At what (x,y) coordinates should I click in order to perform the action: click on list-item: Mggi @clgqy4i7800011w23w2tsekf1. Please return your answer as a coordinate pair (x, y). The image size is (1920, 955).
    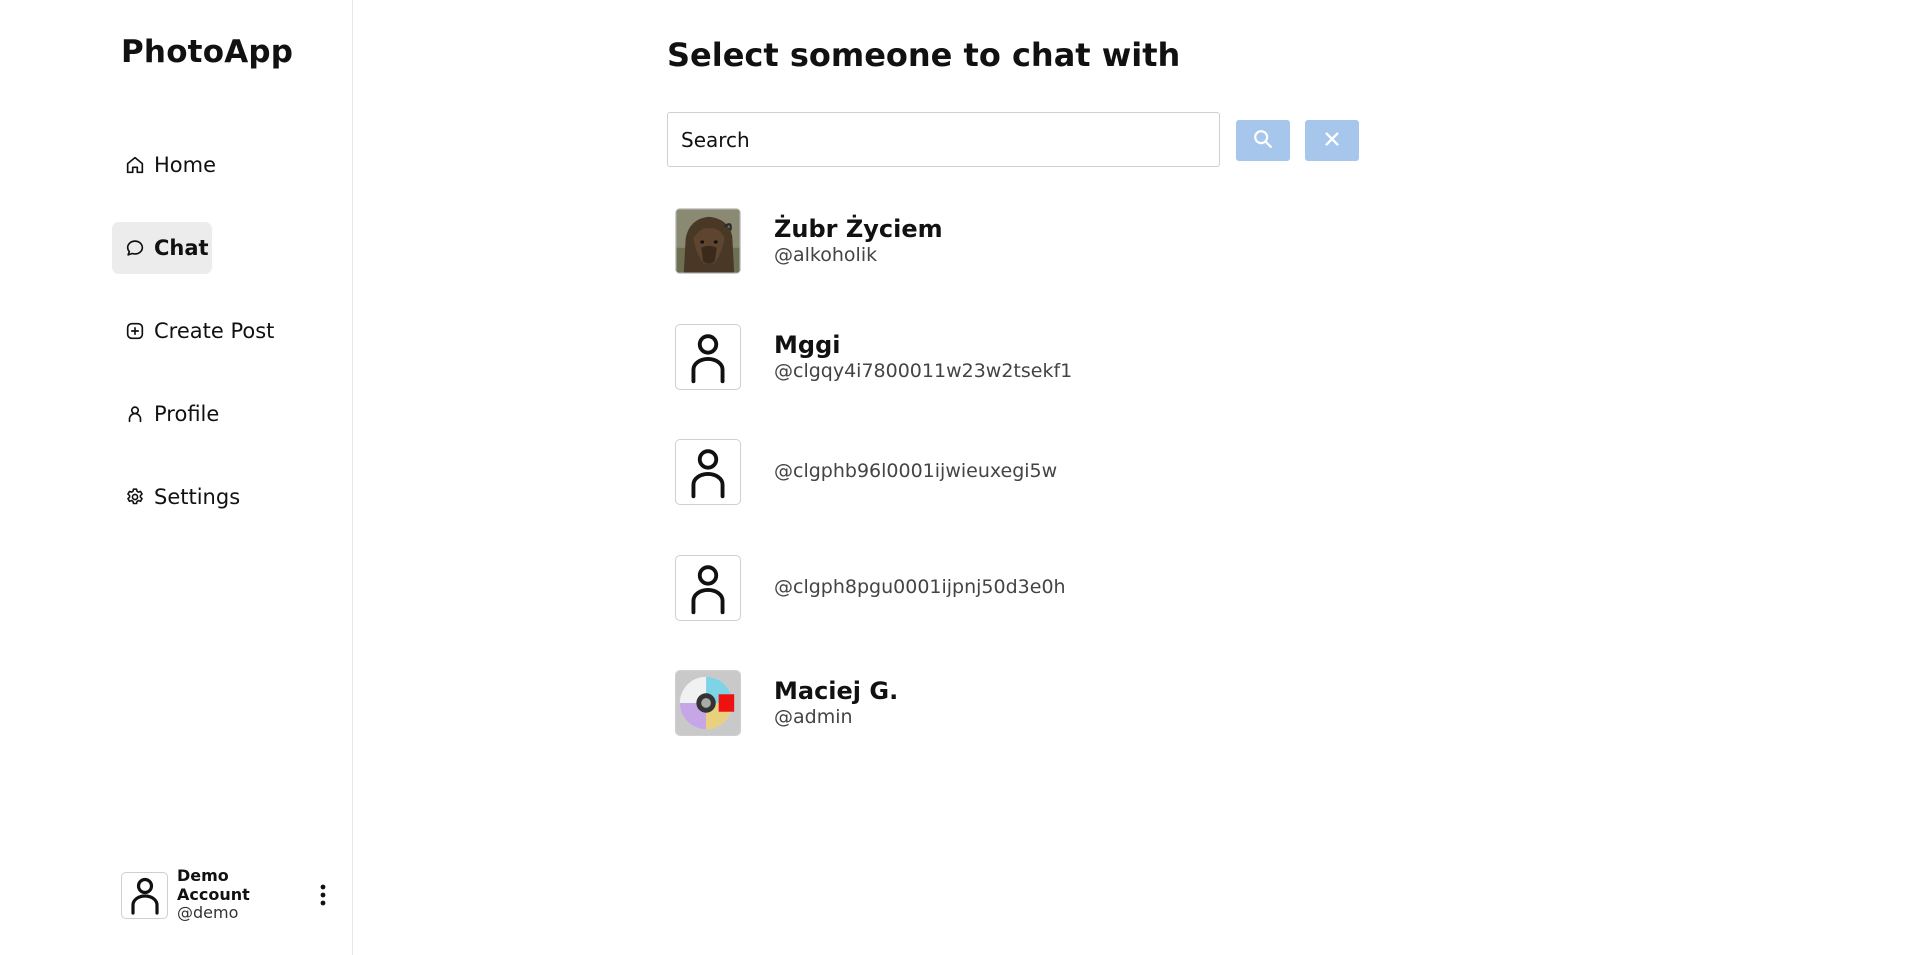
    Looking at the image, I should click on (1025, 356).